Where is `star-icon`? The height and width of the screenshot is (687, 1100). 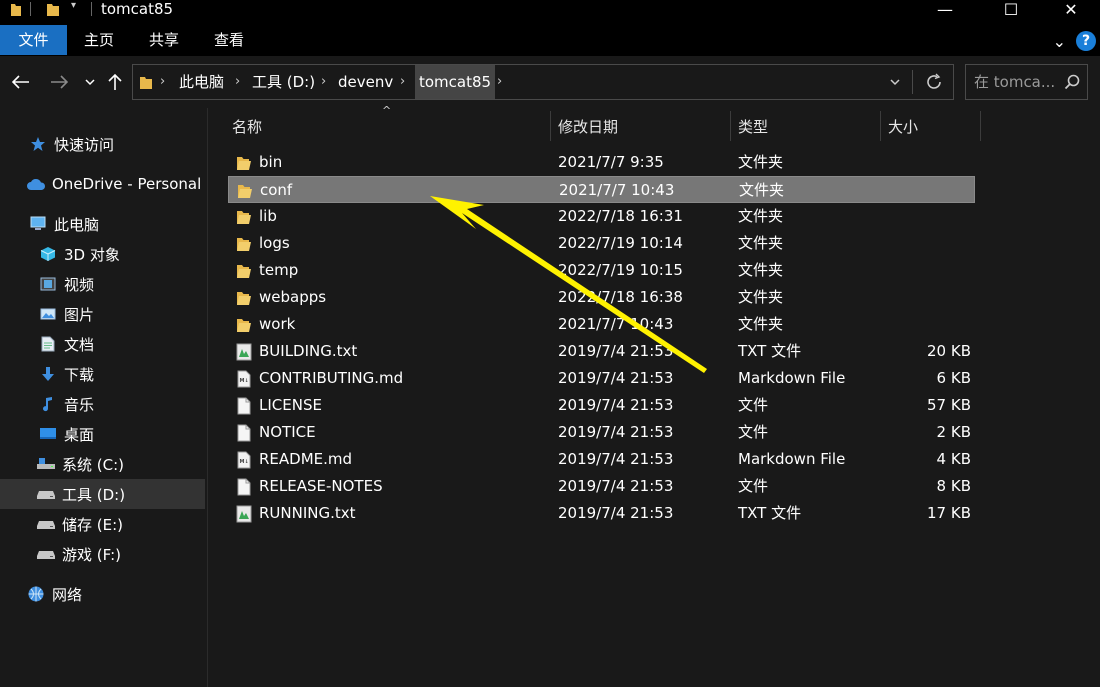 star-icon is located at coordinates (38, 144).